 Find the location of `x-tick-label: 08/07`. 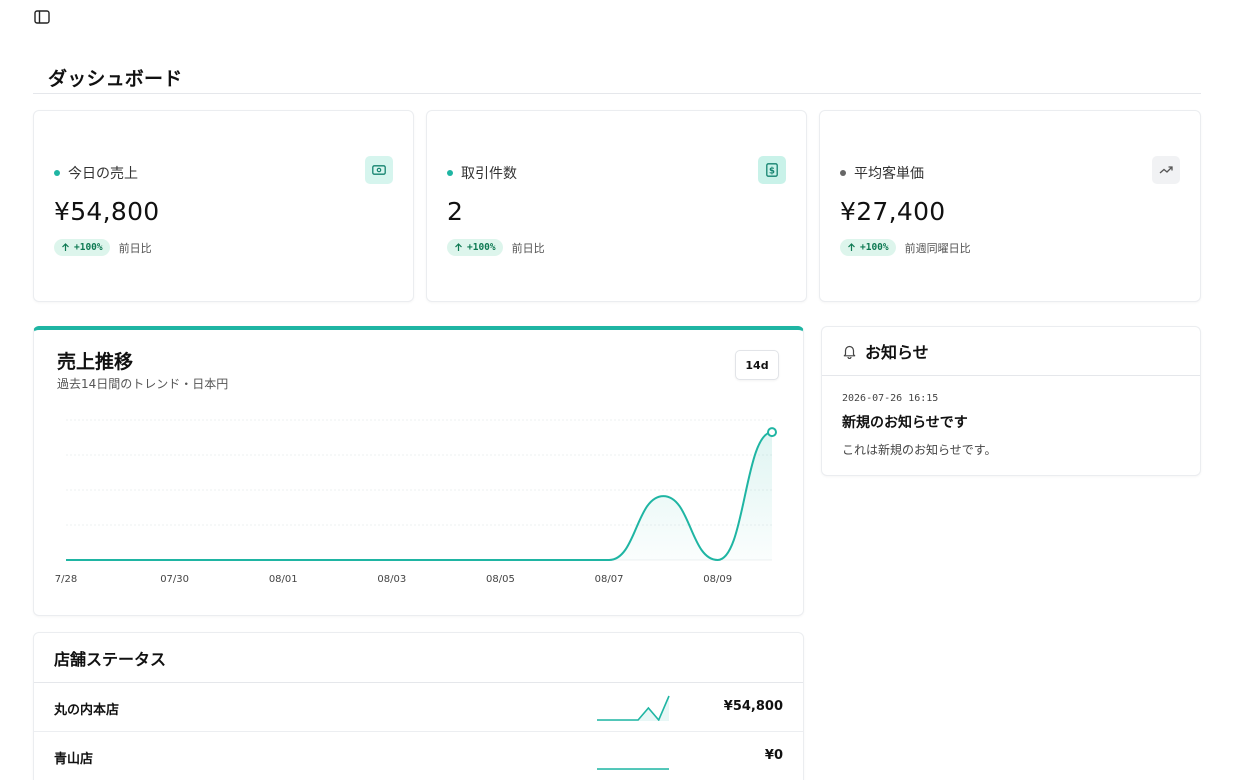

x-tick-label: 08/07 is located at coordinates (609, 579).